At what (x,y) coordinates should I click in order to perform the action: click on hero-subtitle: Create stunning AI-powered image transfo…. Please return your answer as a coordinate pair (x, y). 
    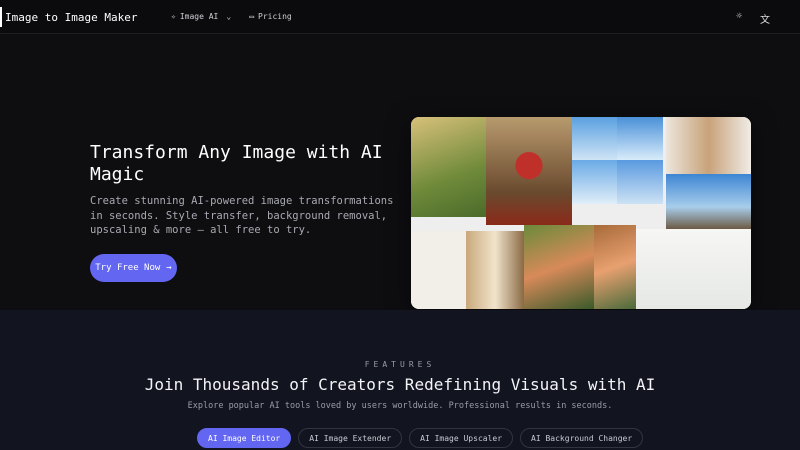
    Looking at the image, I should click on (242, 215).